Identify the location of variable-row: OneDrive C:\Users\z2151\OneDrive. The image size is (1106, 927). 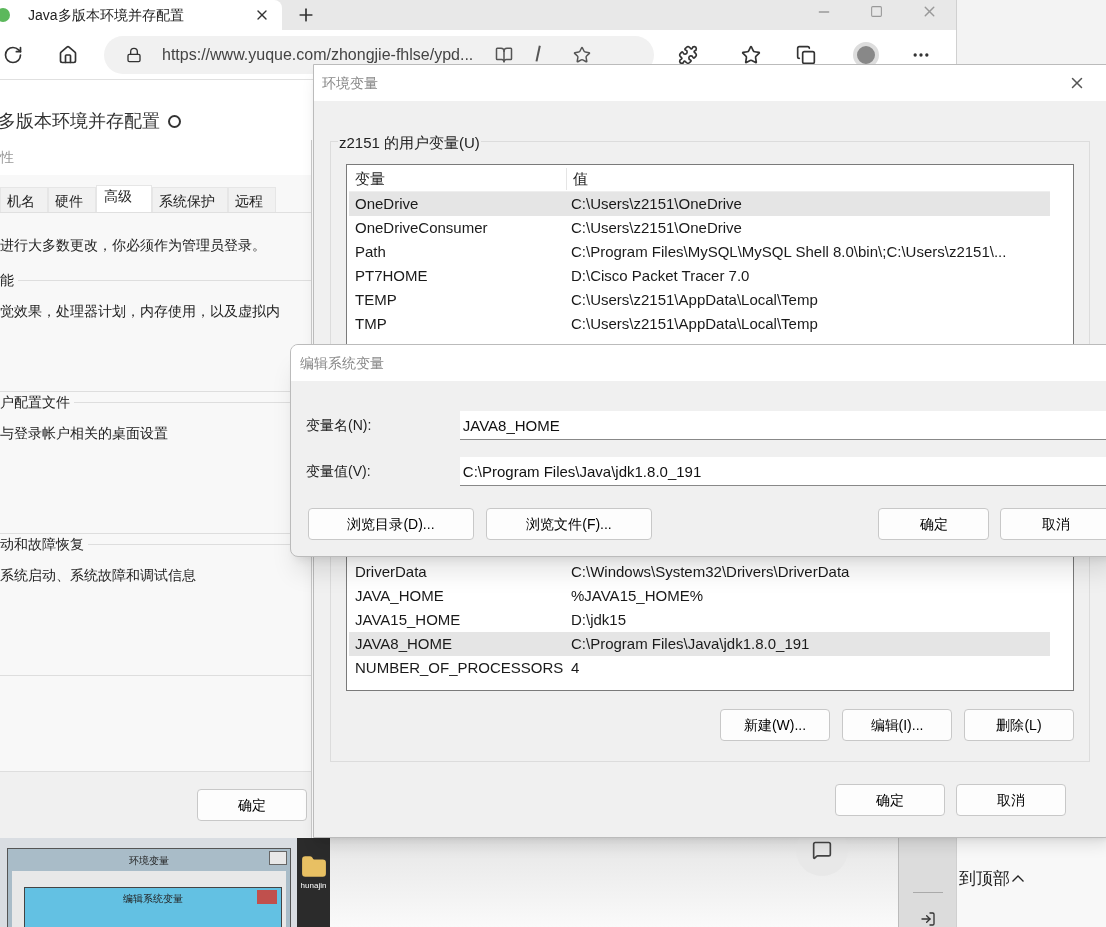
(699, 204).